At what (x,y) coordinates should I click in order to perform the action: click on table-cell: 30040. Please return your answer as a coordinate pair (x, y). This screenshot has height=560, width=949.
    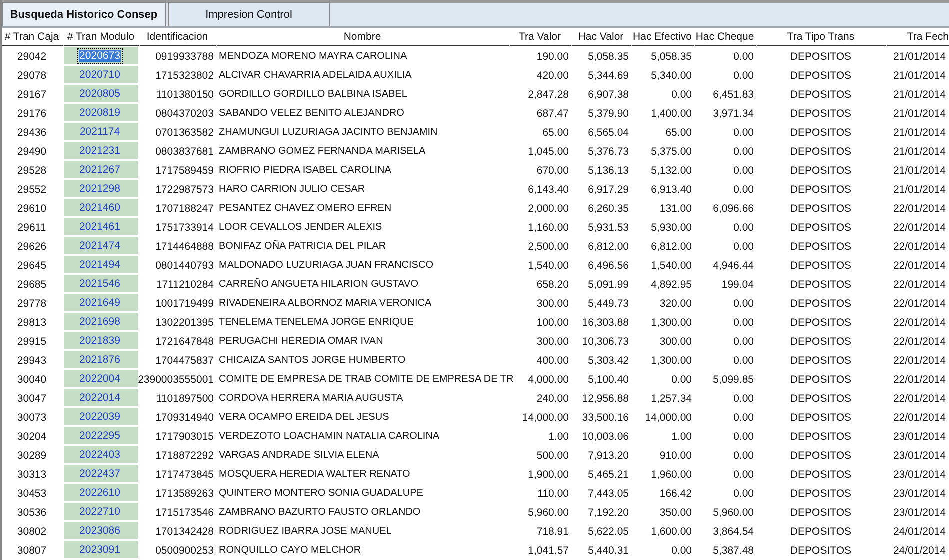
    Looking at the image, I should click on (32, 380).